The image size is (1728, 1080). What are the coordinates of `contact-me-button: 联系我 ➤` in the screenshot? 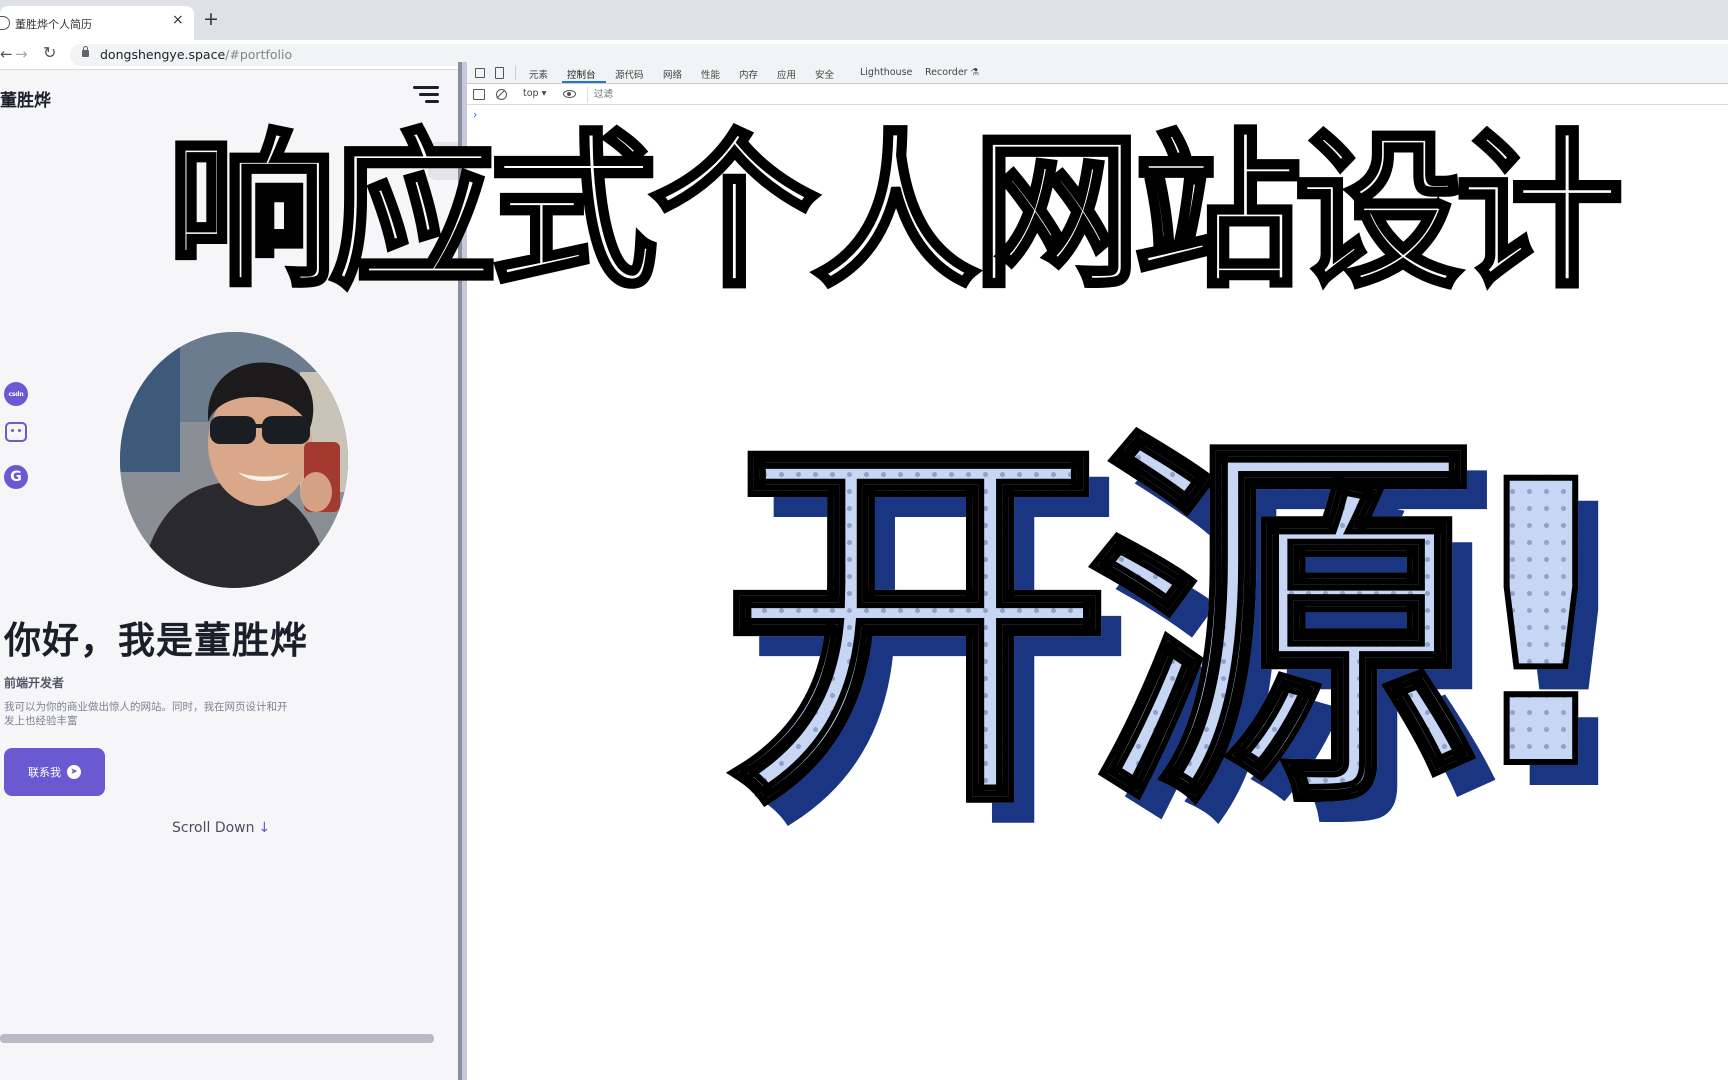 It's located at (54, 772).